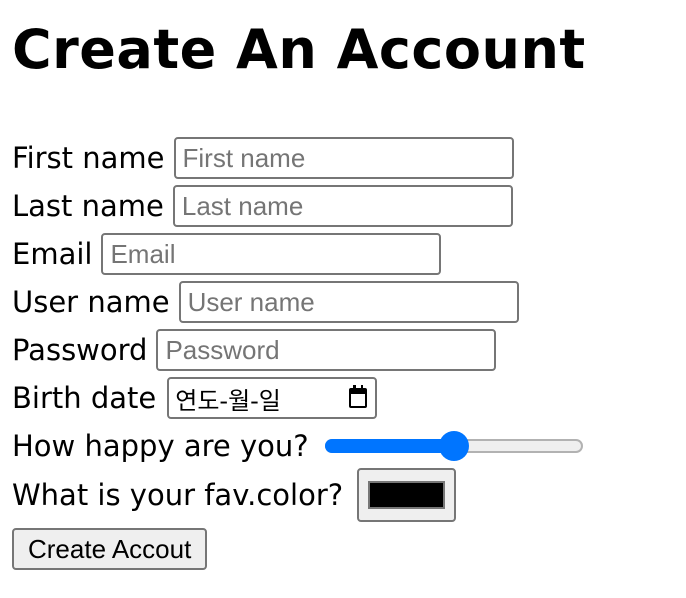 The height and width of the screenshot is (598, 686). Describe the element at coordinates (299, 49) in the screenshot. I see `page-title: Create An Account` at that location.